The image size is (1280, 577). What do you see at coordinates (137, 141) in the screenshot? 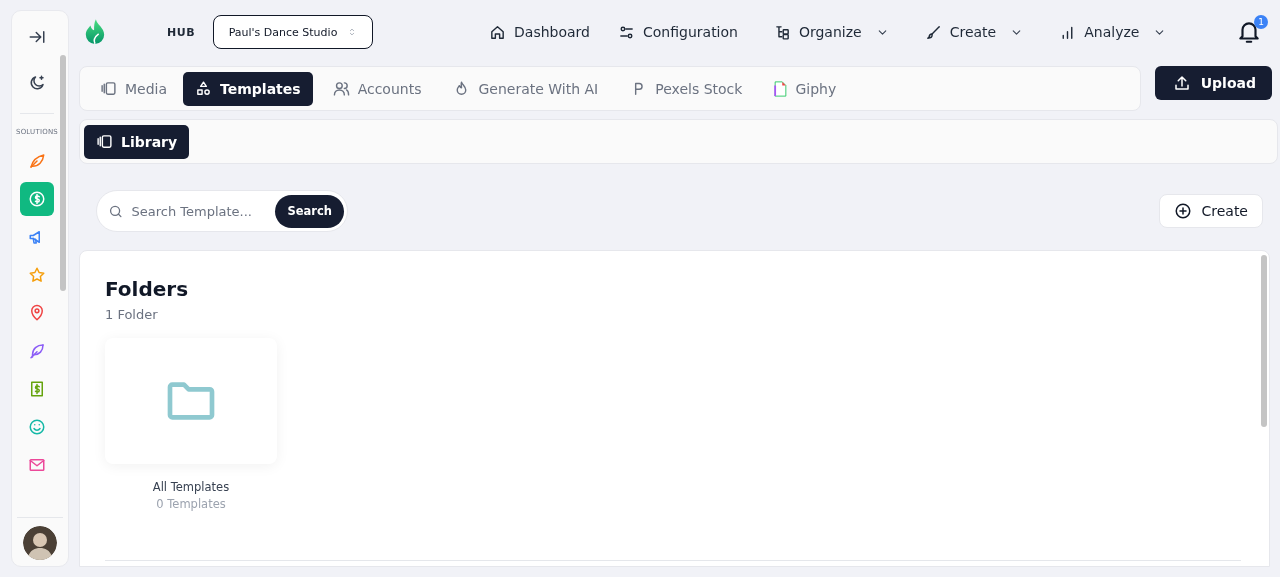
I see `tab: Library` at bounding box center [137, 141].